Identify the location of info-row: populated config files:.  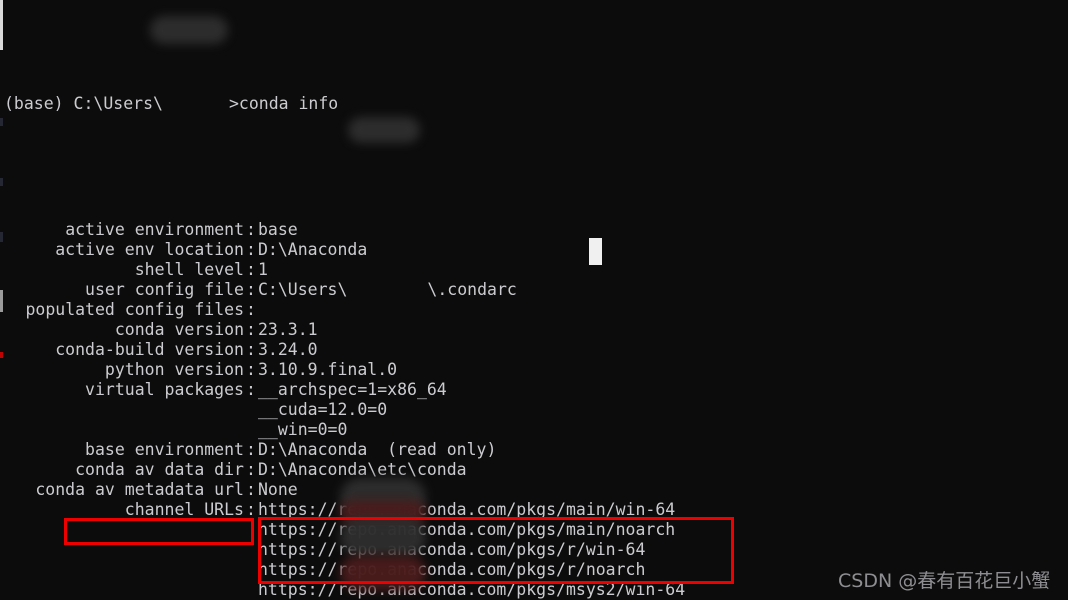
(534, 310).